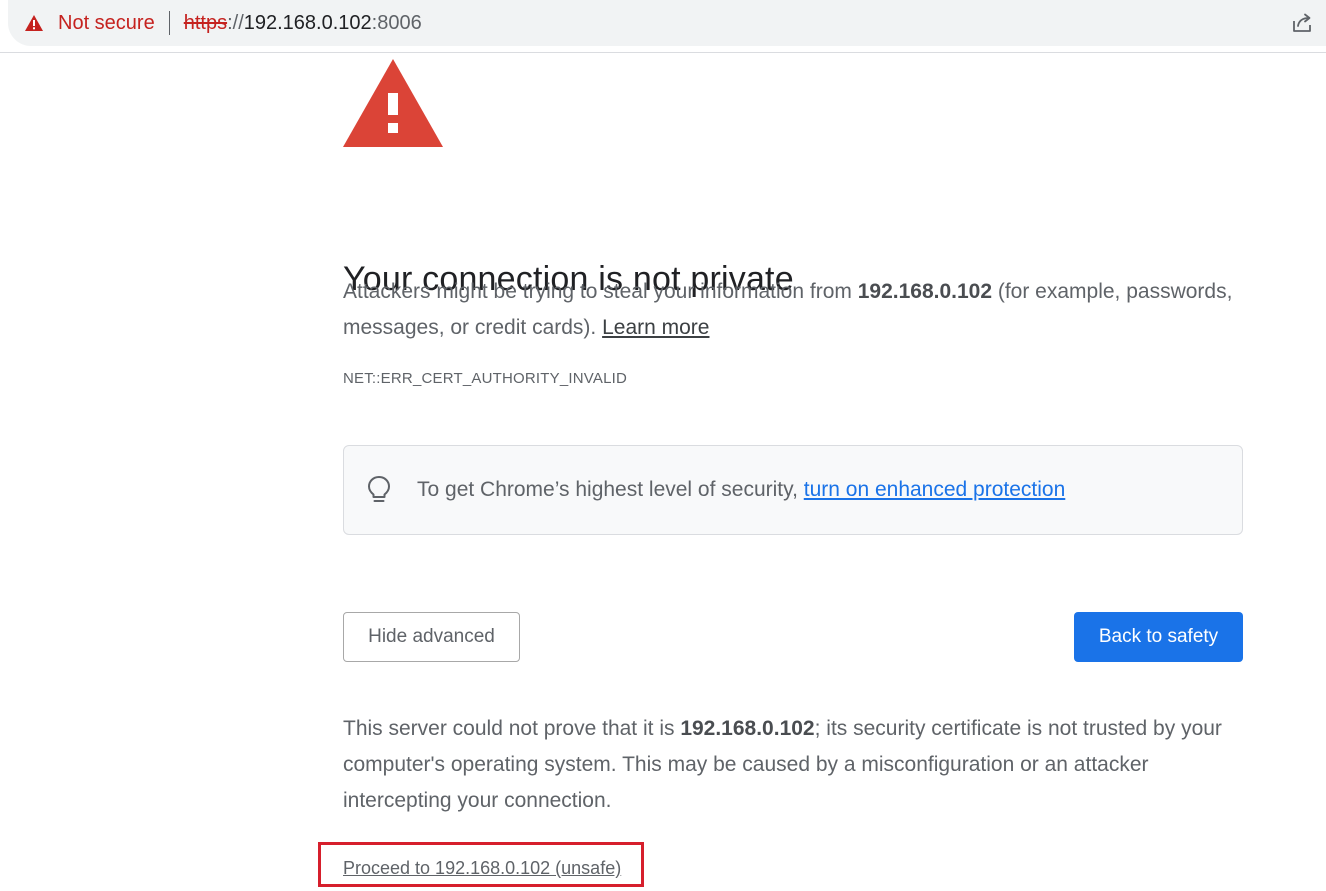 The width and height of the screenshot is (1326, 891). I want to click on proceed-unsafe-link: Proceed to 192.168.0.102 (unsafe), so click(482, 868).